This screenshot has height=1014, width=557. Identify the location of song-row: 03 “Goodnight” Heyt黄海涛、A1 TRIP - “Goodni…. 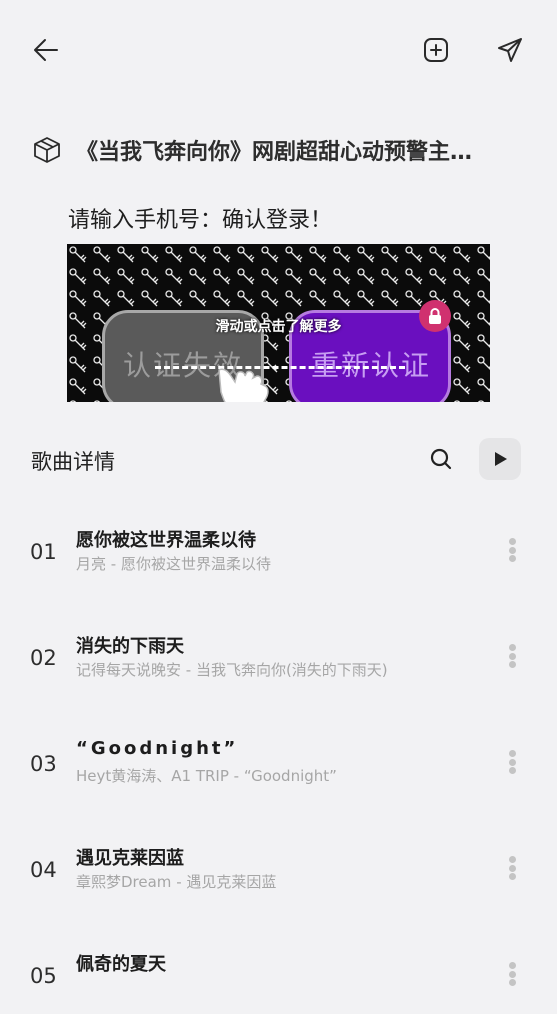
(278, 762).